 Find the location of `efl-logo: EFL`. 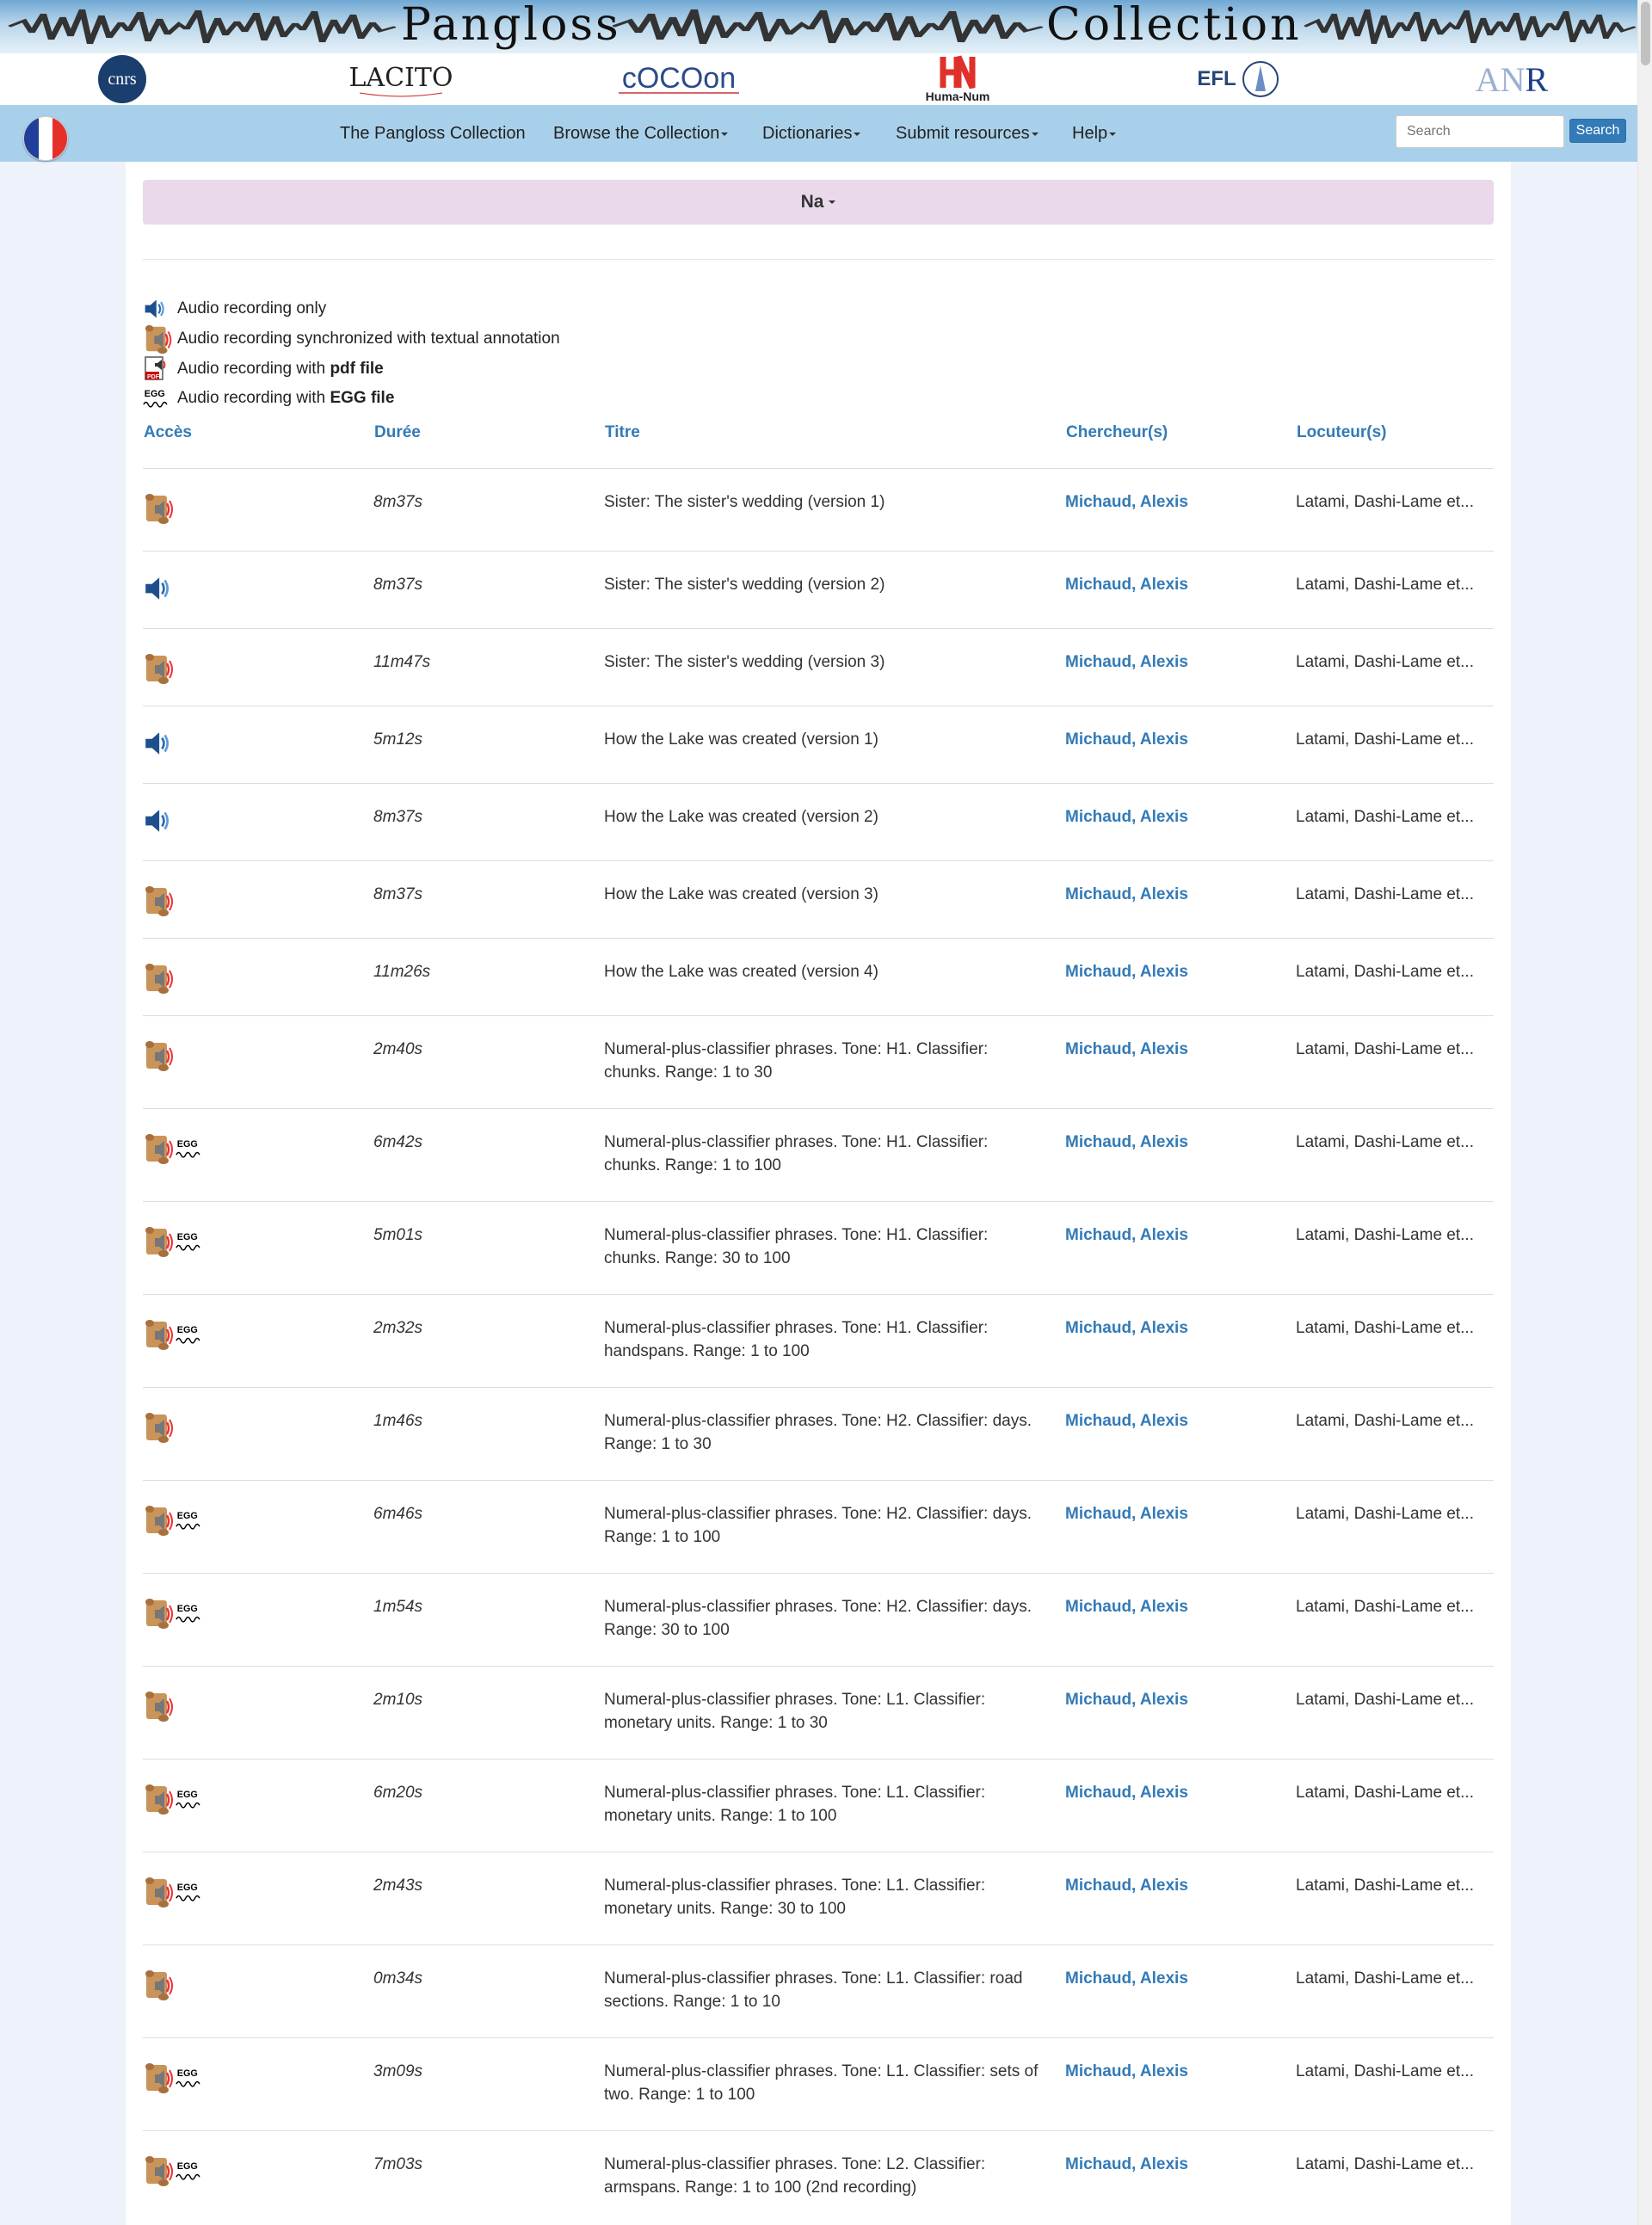

efl-logo: EFL is located at coordinates (1239, 79).